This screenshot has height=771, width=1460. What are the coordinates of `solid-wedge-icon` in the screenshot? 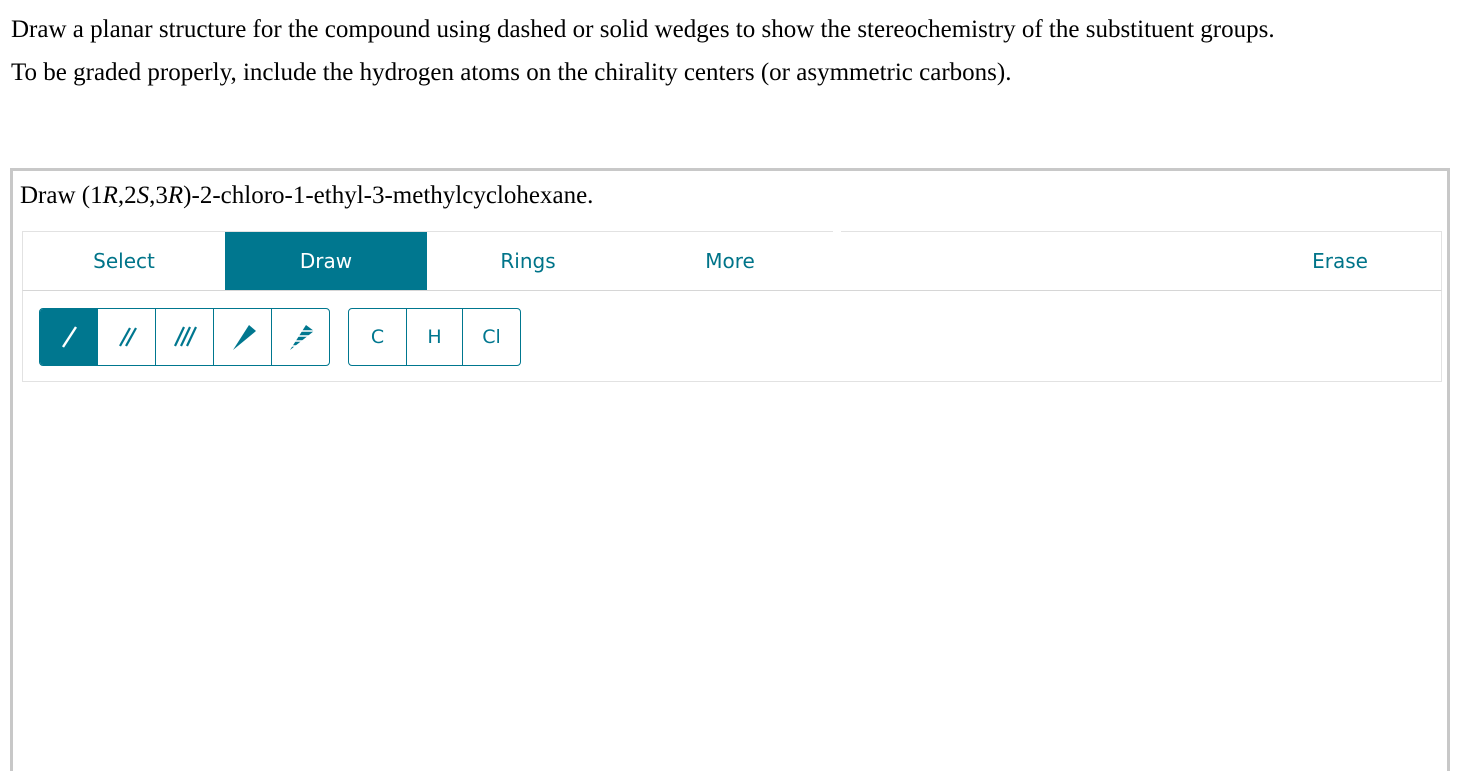 It's located at (244, 337).